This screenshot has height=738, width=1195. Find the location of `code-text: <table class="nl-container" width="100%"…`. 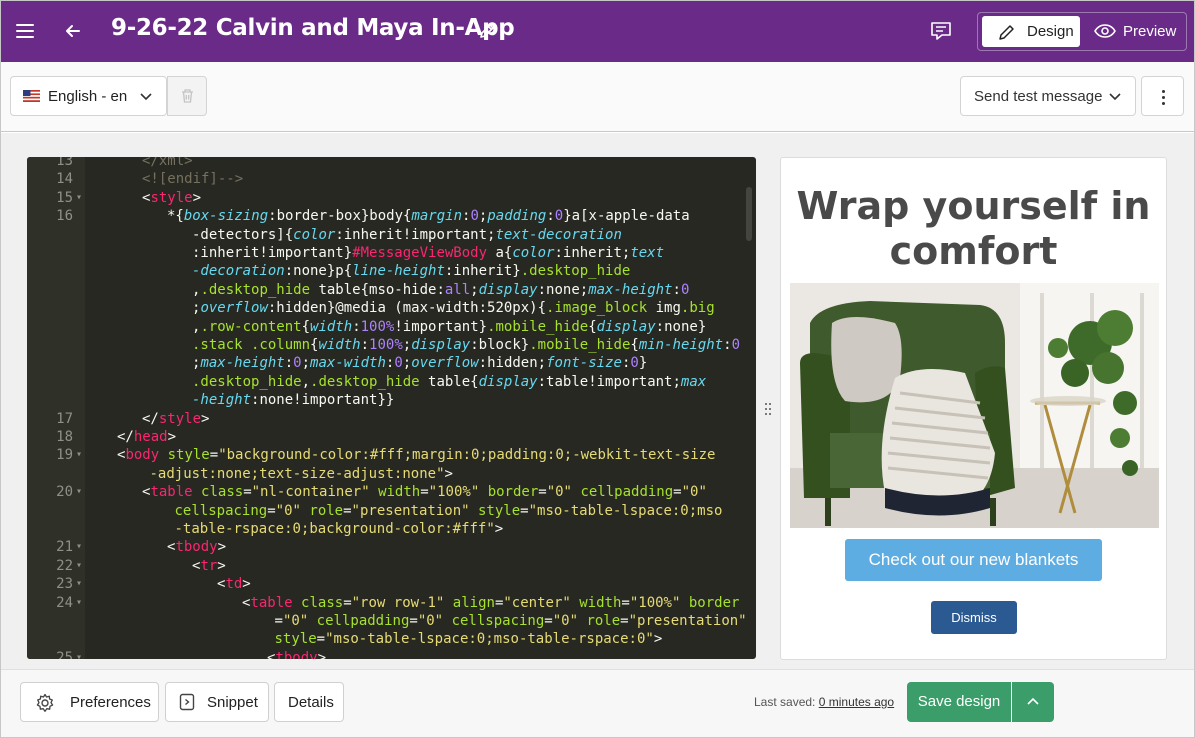

code-text: <table class="nl-container" width="100%"… is located at coordinates (424, 492).